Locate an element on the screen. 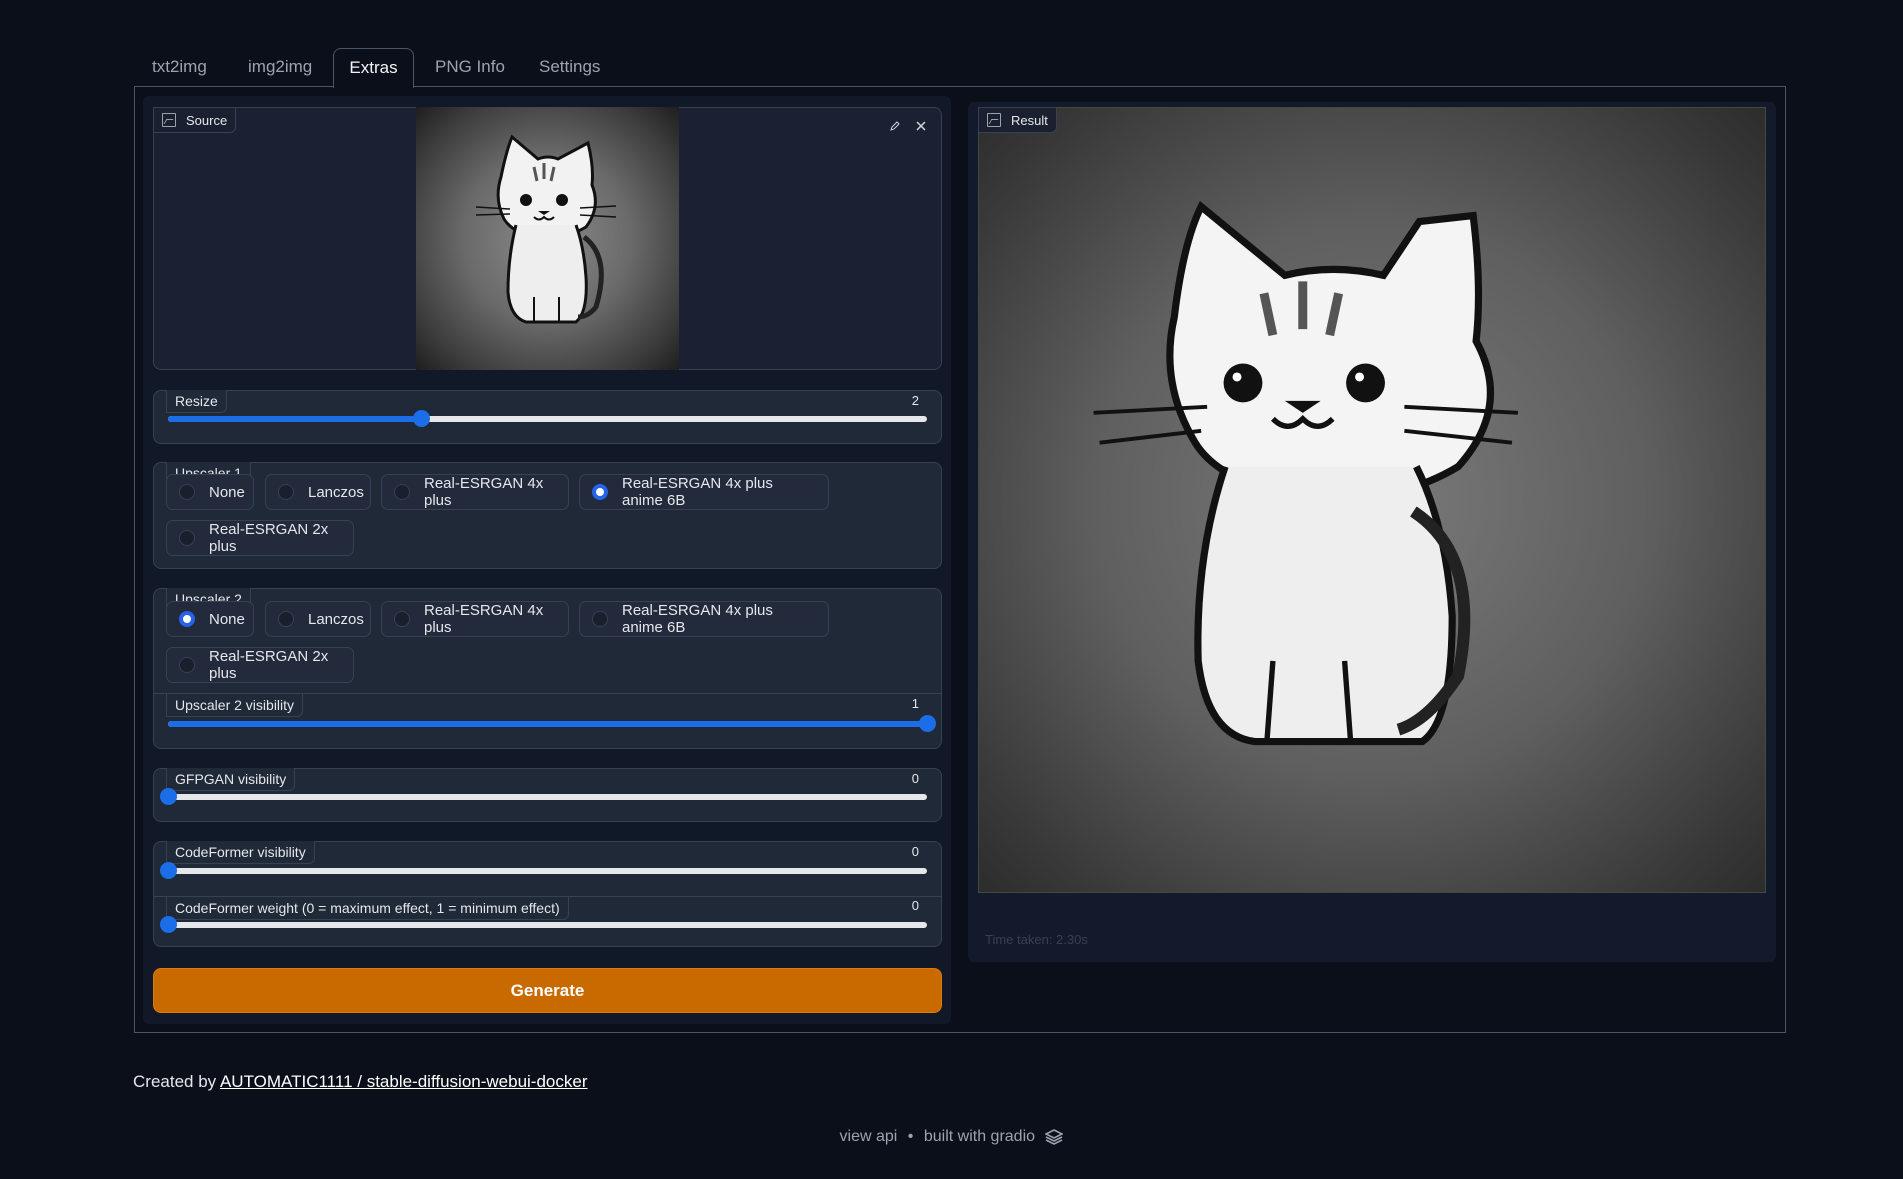 This screenshot has height=1179, width=1903. resize-slider-thumb is located at coordinates (421, 418).